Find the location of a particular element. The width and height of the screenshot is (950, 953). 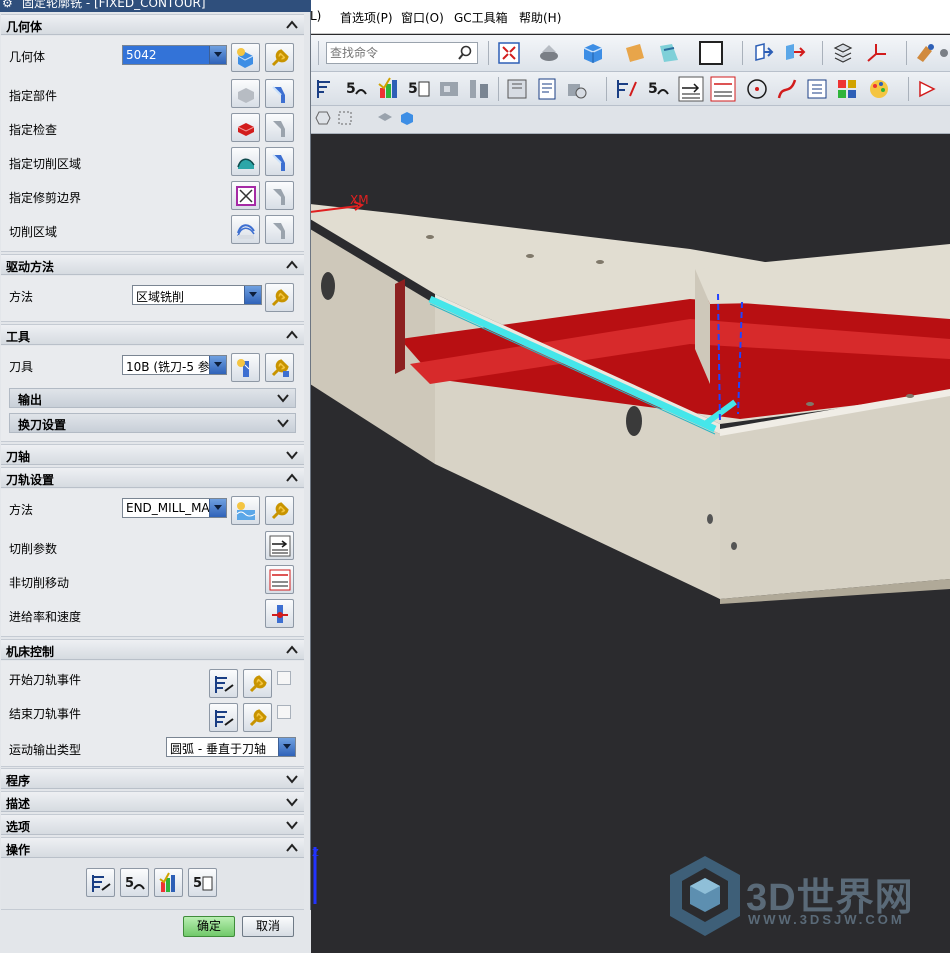

replay-icon: 5 is located at coordinates (659, 89).